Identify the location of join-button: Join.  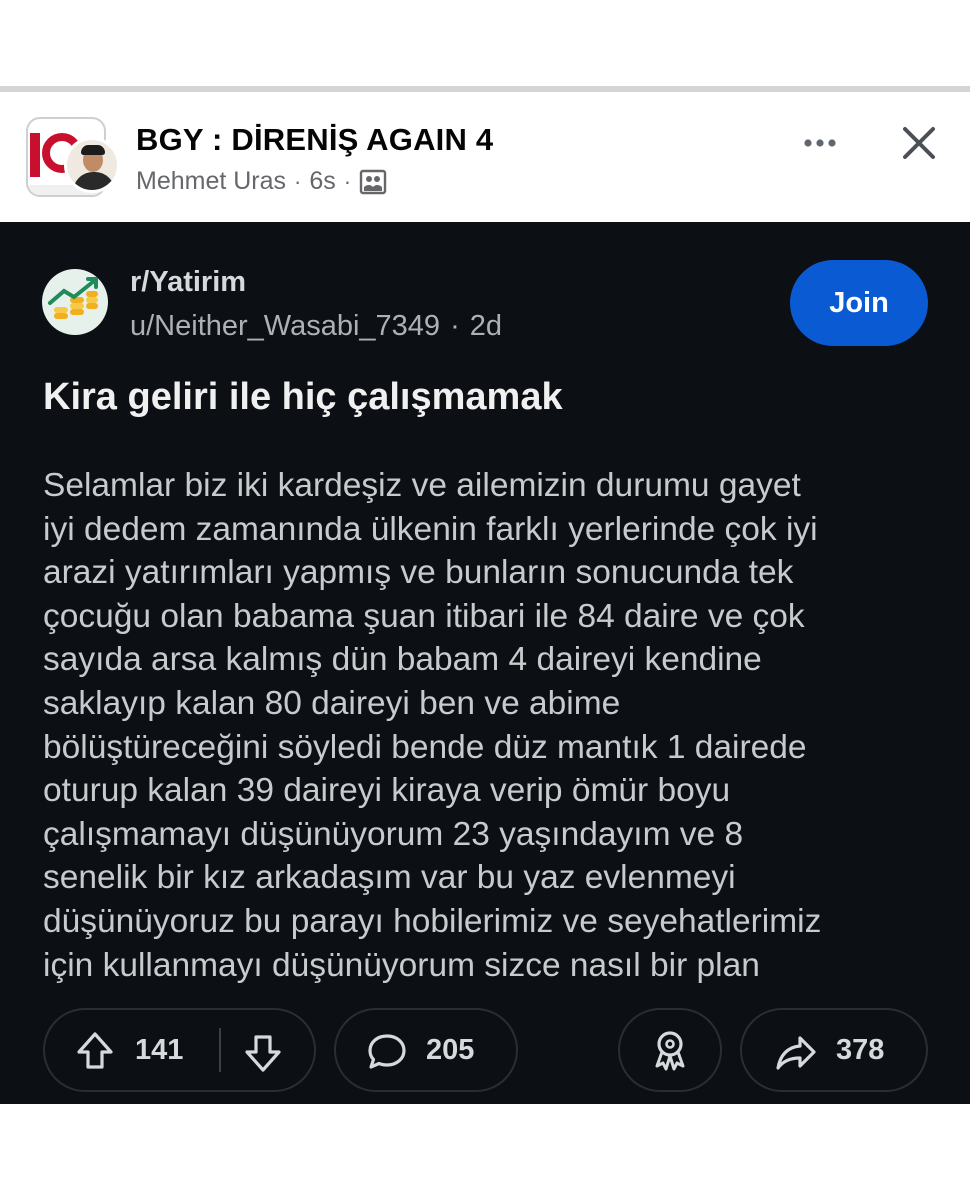
(859, 303).